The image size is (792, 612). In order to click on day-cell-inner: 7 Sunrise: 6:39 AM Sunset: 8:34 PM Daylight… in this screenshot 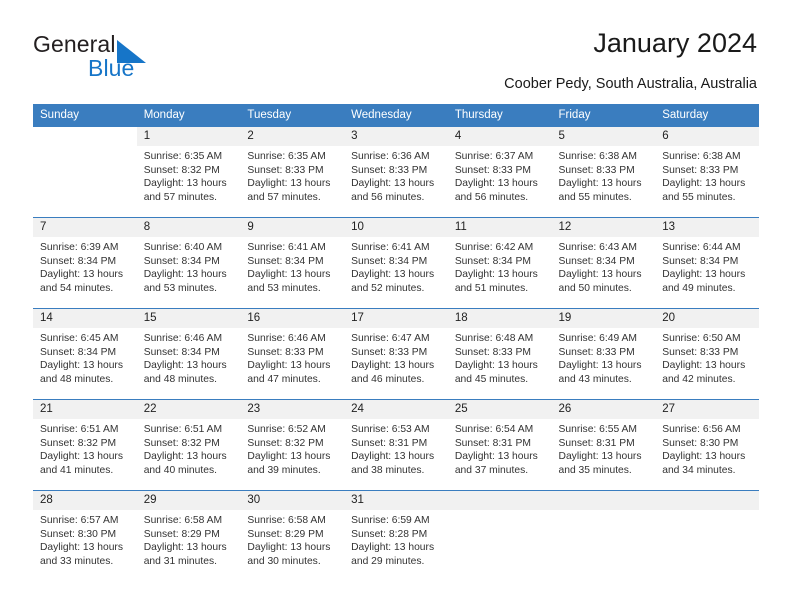, I will do `click(85, 263)`.